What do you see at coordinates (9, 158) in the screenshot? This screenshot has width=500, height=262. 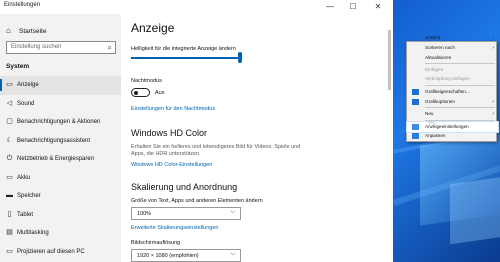 I see `power-icon: ⏻` at bounding box center [9, 158].